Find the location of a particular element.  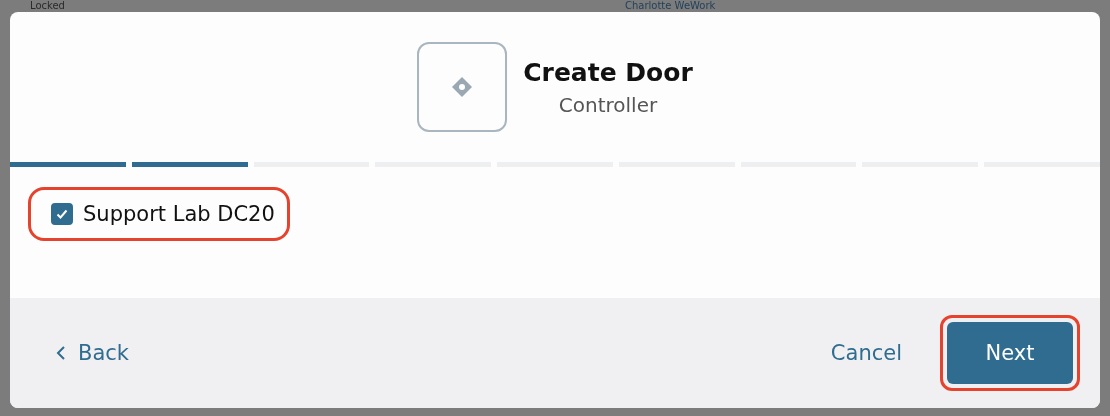

background-text: Charlotte WeWork is located at coordinates (670, 6).